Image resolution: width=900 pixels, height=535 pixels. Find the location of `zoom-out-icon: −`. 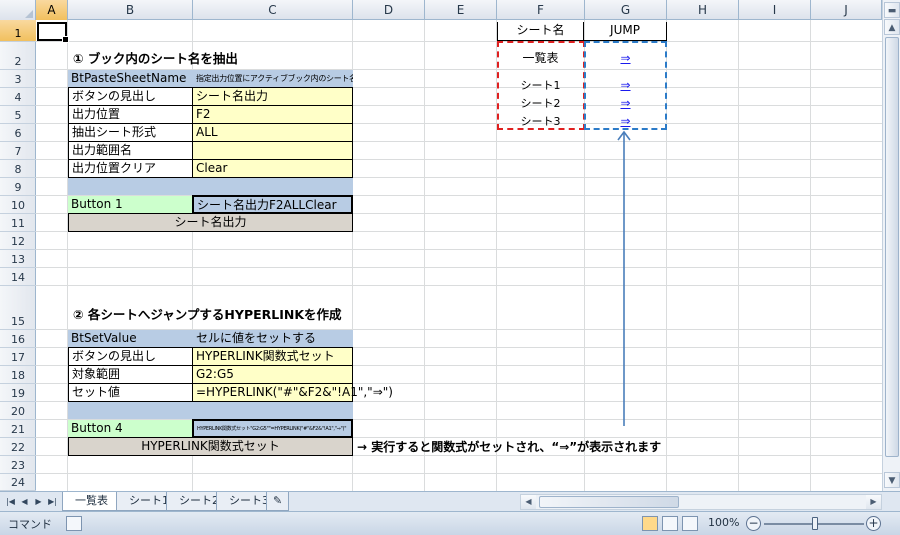

zoom-out-icon: − is located at coordinates (753, 523).